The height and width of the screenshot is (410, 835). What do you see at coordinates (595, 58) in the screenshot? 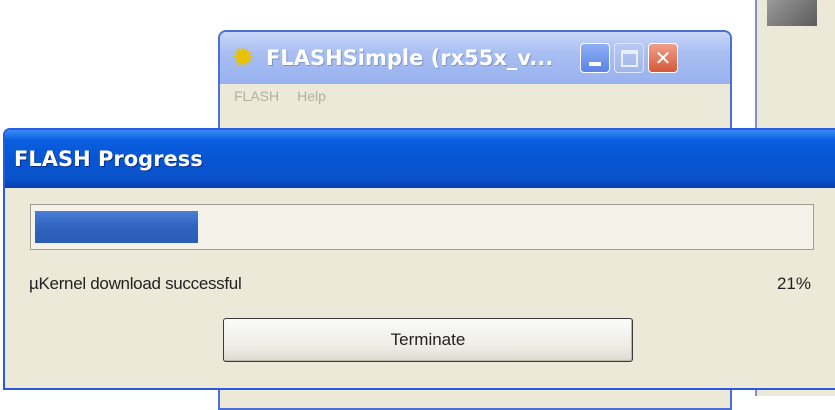
I see `minimize-button` at bounding box center [595, 58].